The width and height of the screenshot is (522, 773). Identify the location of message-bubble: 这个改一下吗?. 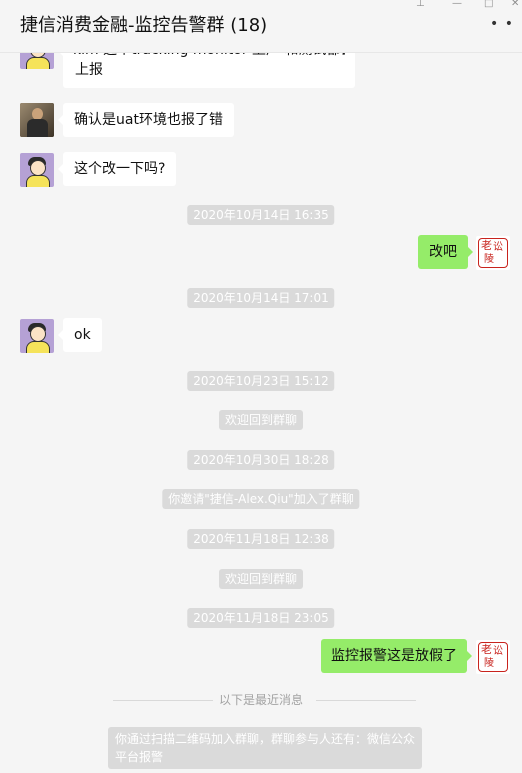
(117, 169).